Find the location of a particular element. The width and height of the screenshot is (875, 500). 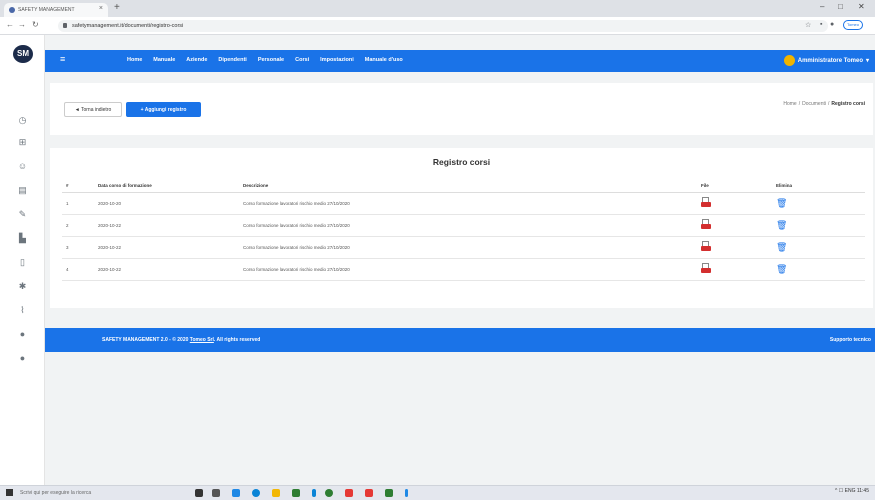

menu-item-corsi: Corsi is located at coordinates (302, 60).